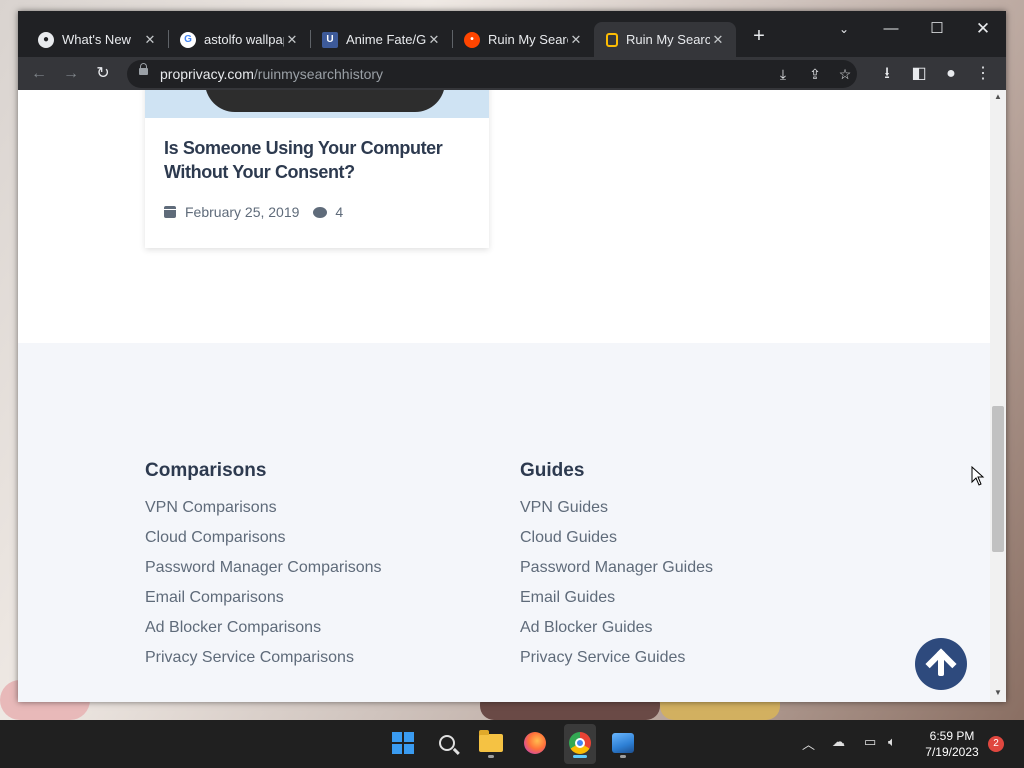 The width and height of the screenshot is (1024, 768). What do you see at coordinates (263, 663) in the screenshot?
I see `footer-link-privacy-service-comparisons: Privacy Service Comparisons` at bounding box center [263, 663].